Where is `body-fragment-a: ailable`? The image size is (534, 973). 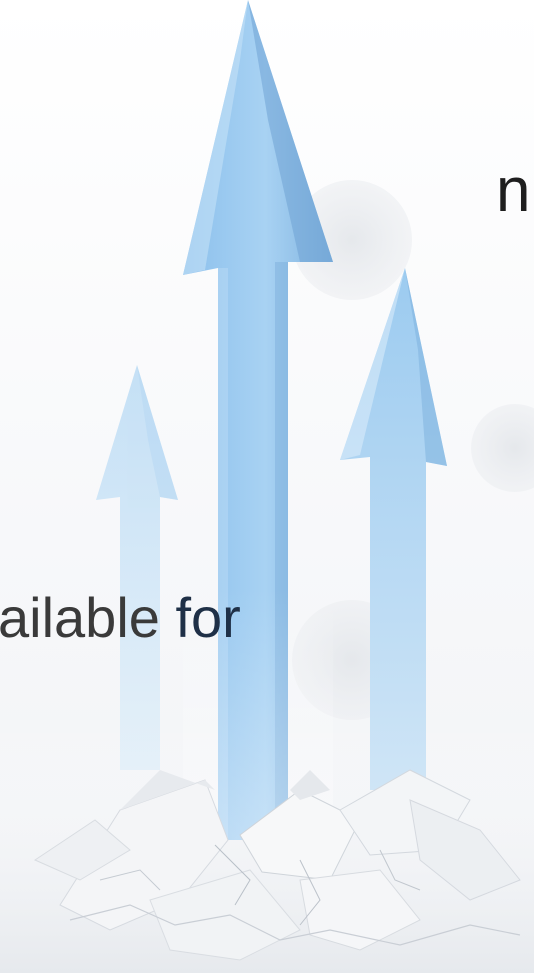 body-fragment-a: ailable is located at coordinates (88, 617).